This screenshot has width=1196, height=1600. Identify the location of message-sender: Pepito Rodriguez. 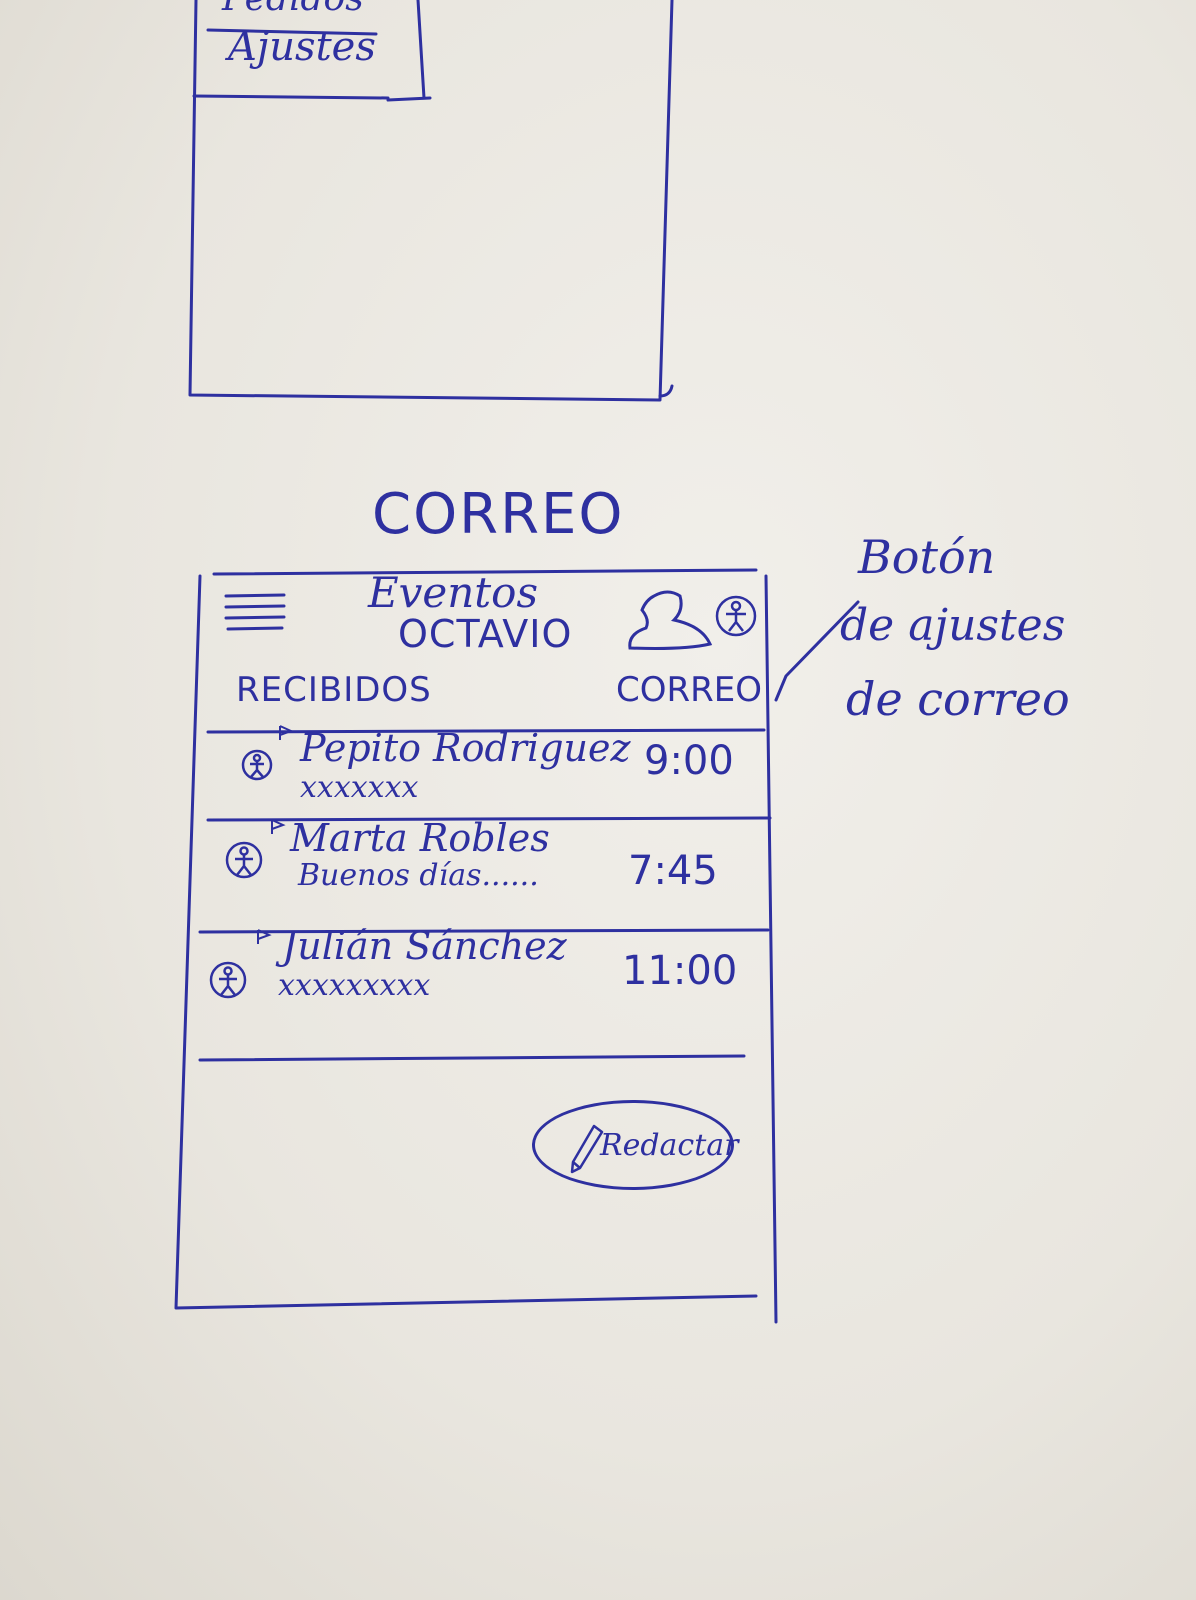
(465, 748).